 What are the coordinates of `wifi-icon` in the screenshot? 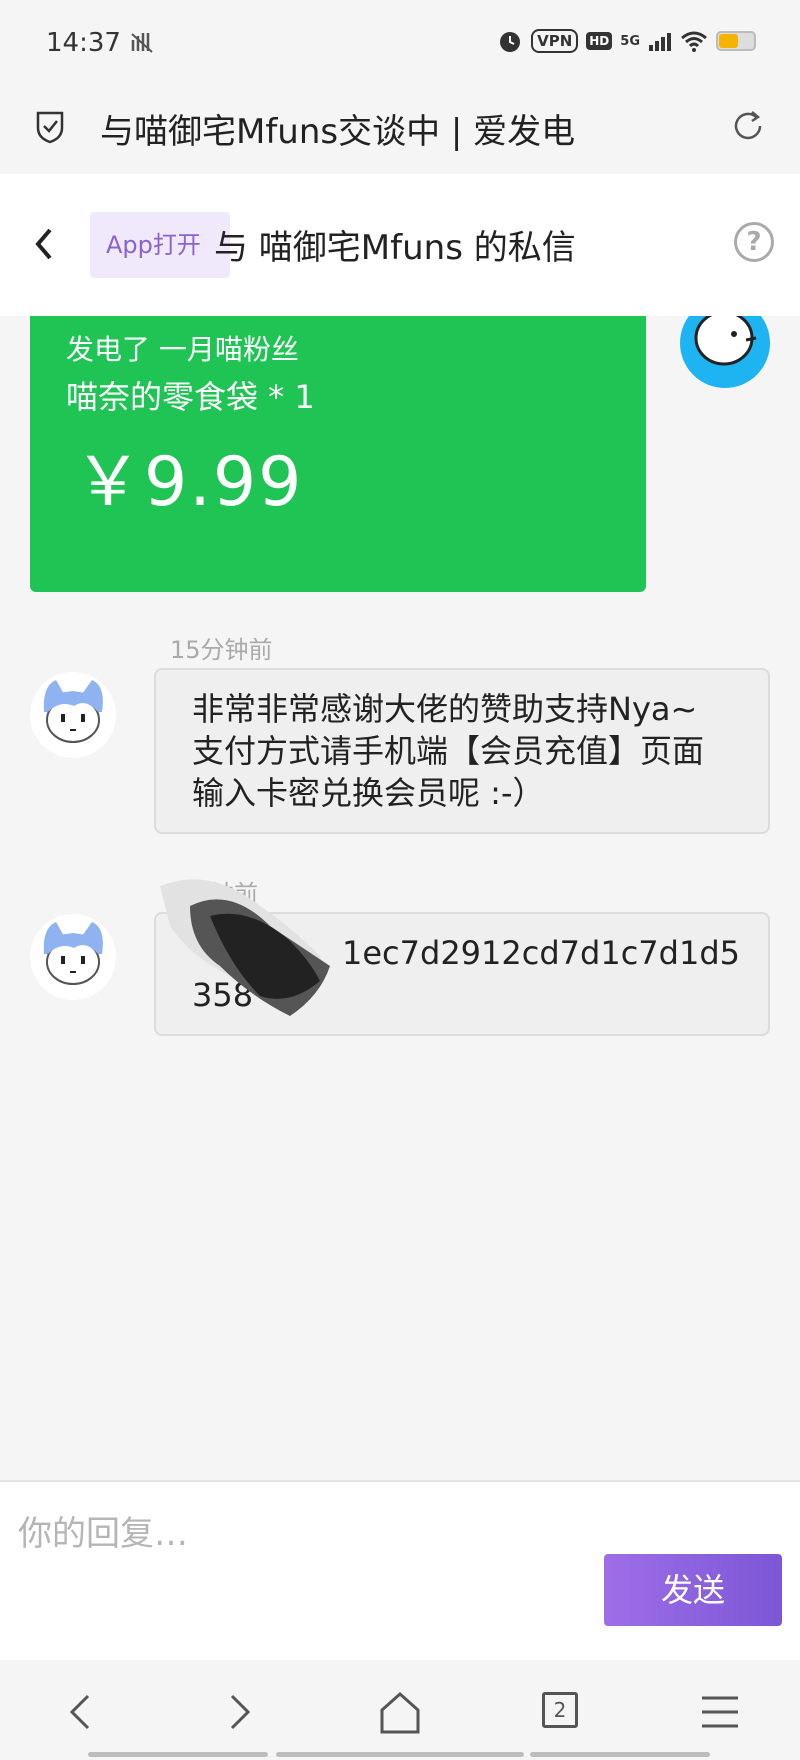 It's located at (694, 41).